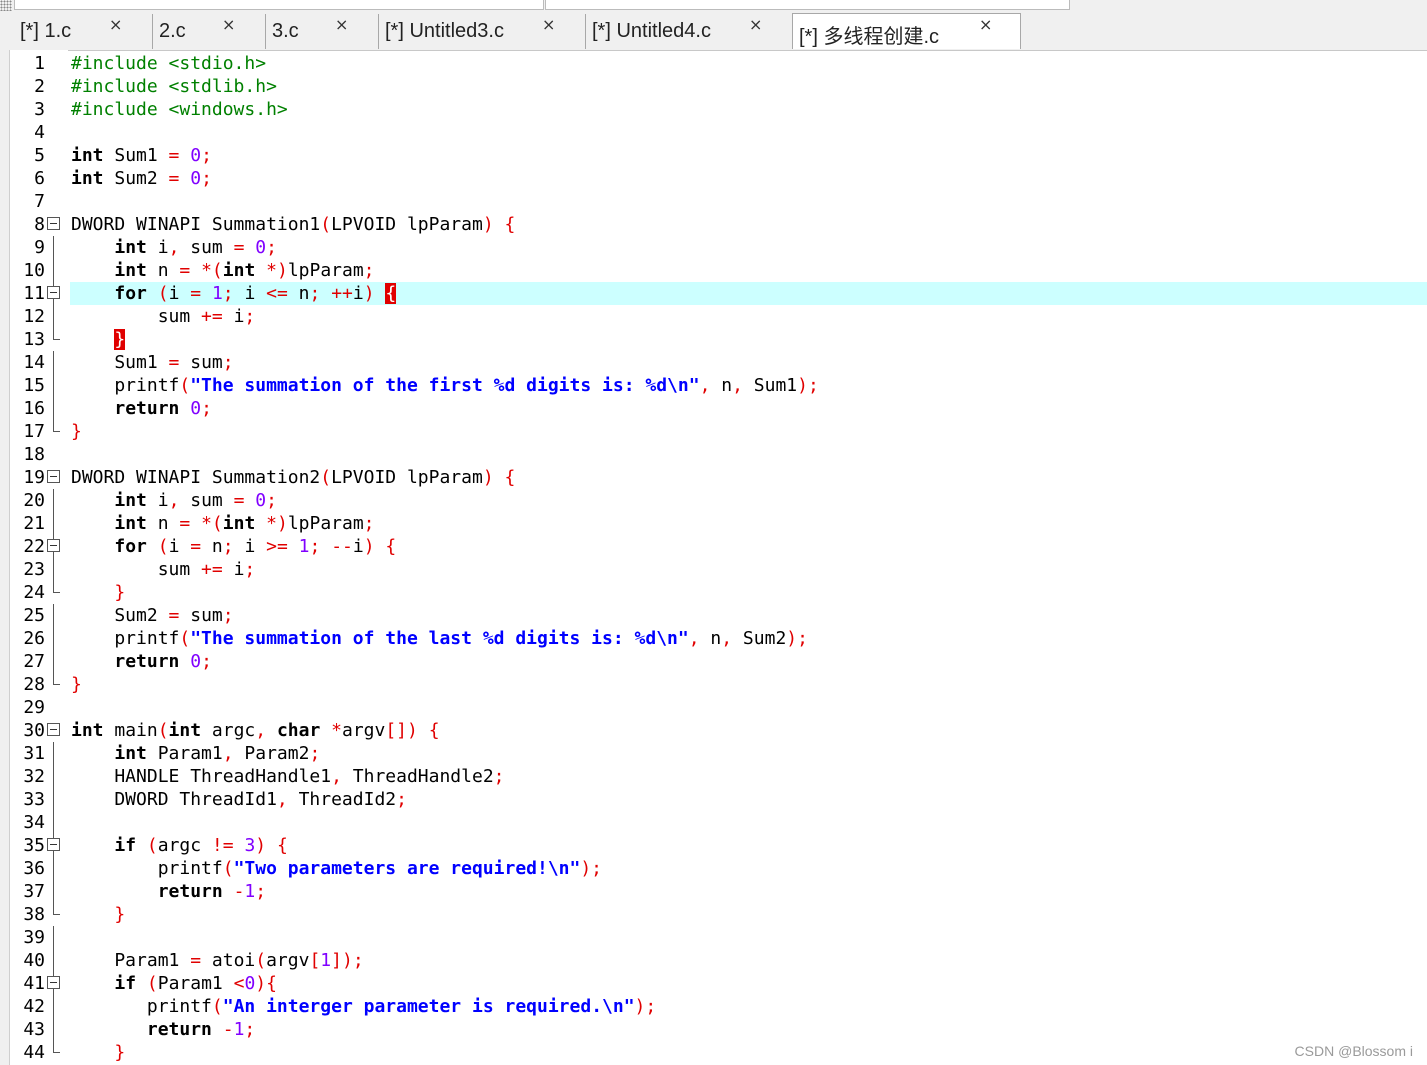  I want to click on code-line: 3 #include <windows.h>, so click(713, 109).